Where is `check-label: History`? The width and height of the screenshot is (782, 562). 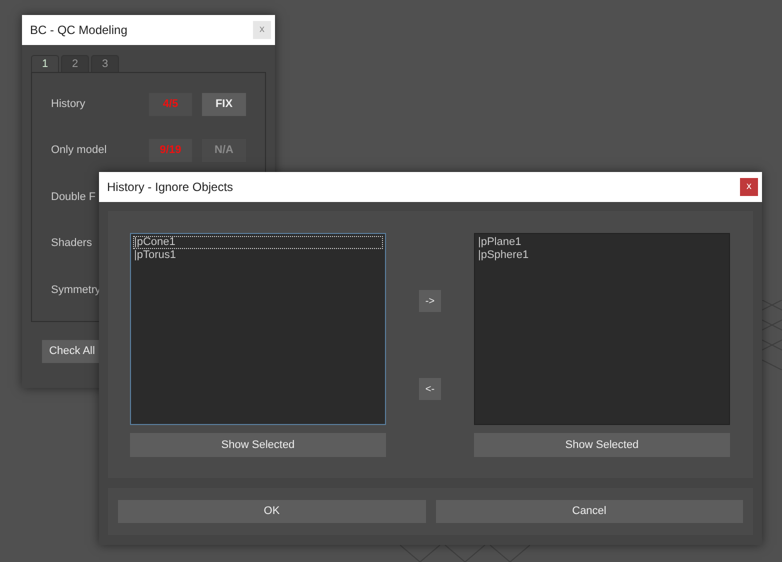 check-label: History is located at coordinates (68, 104).